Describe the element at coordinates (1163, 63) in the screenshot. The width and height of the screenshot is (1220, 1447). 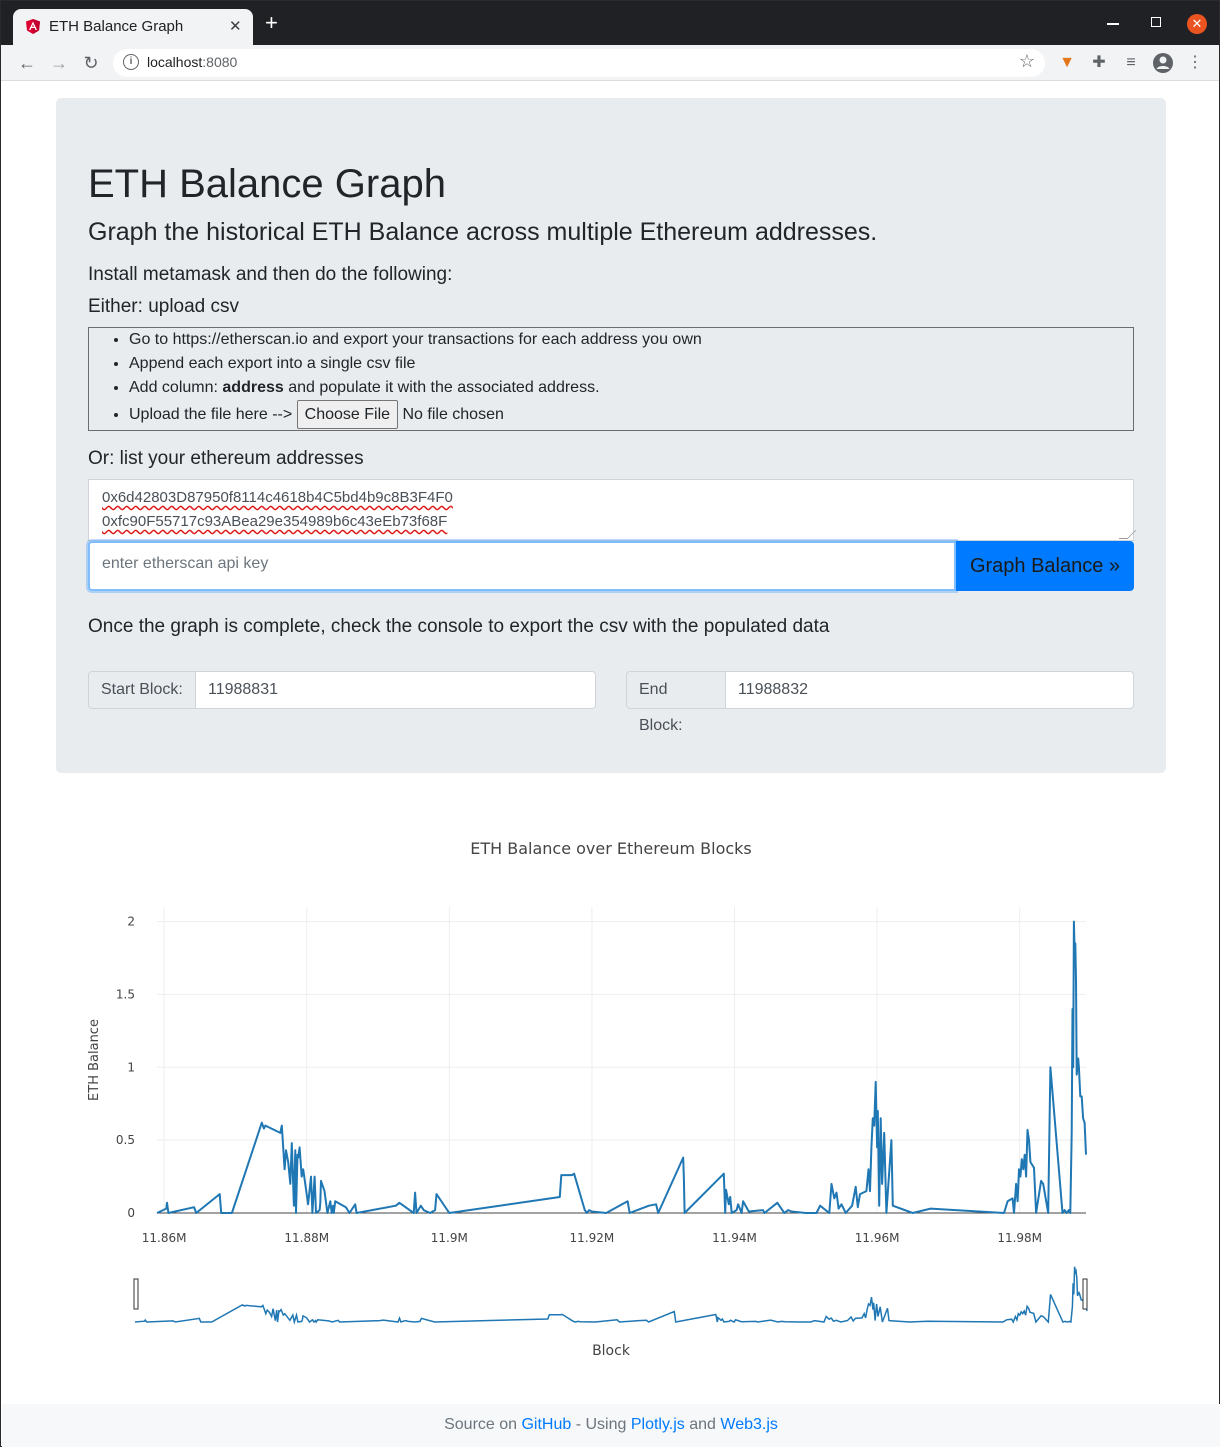
I see `profile-avatar-icon` at that location.